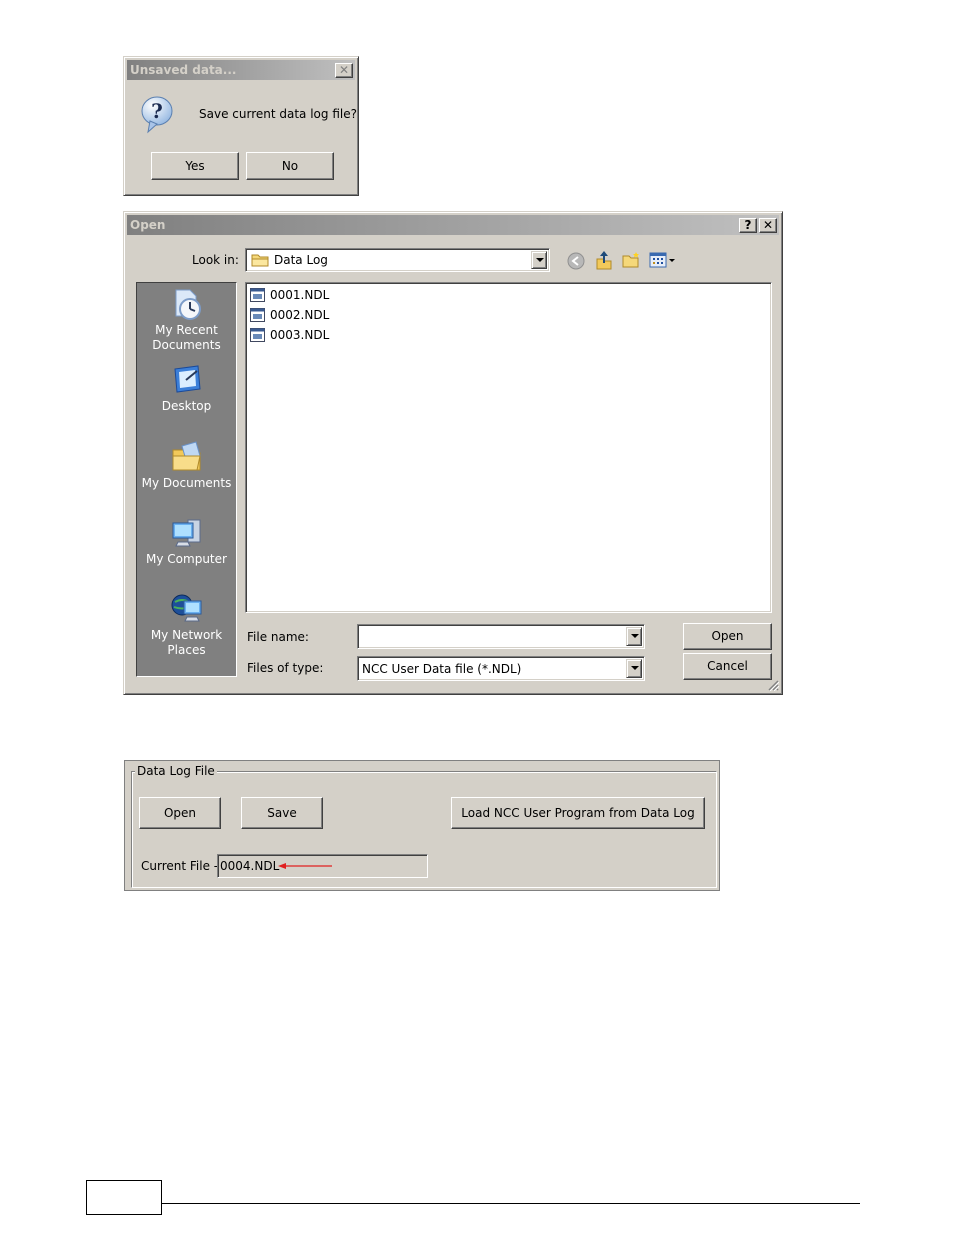  Describe the element at coordinates (187, 379) in the screenshot. I see `desktop-icon` at that location.